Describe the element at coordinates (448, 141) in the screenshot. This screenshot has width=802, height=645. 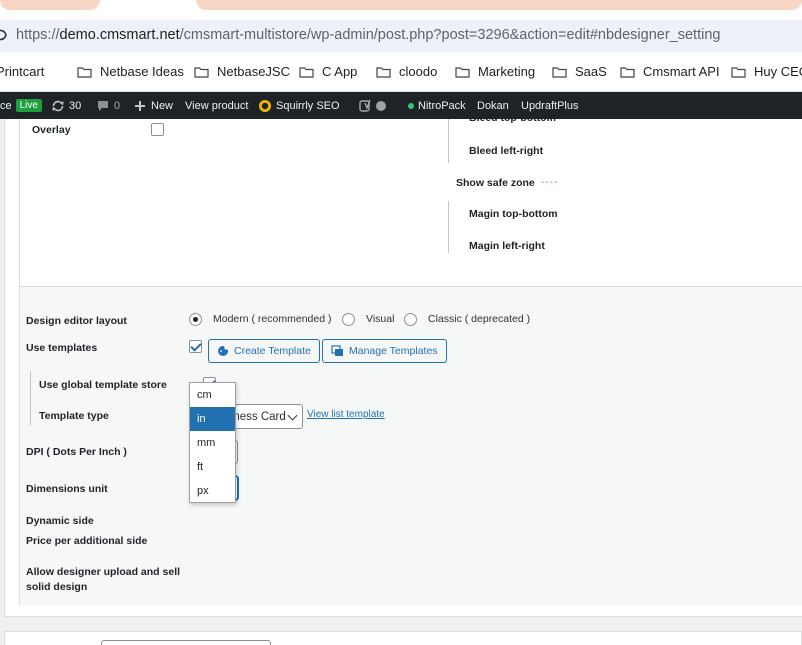
I see `bleed-divider` at that location.